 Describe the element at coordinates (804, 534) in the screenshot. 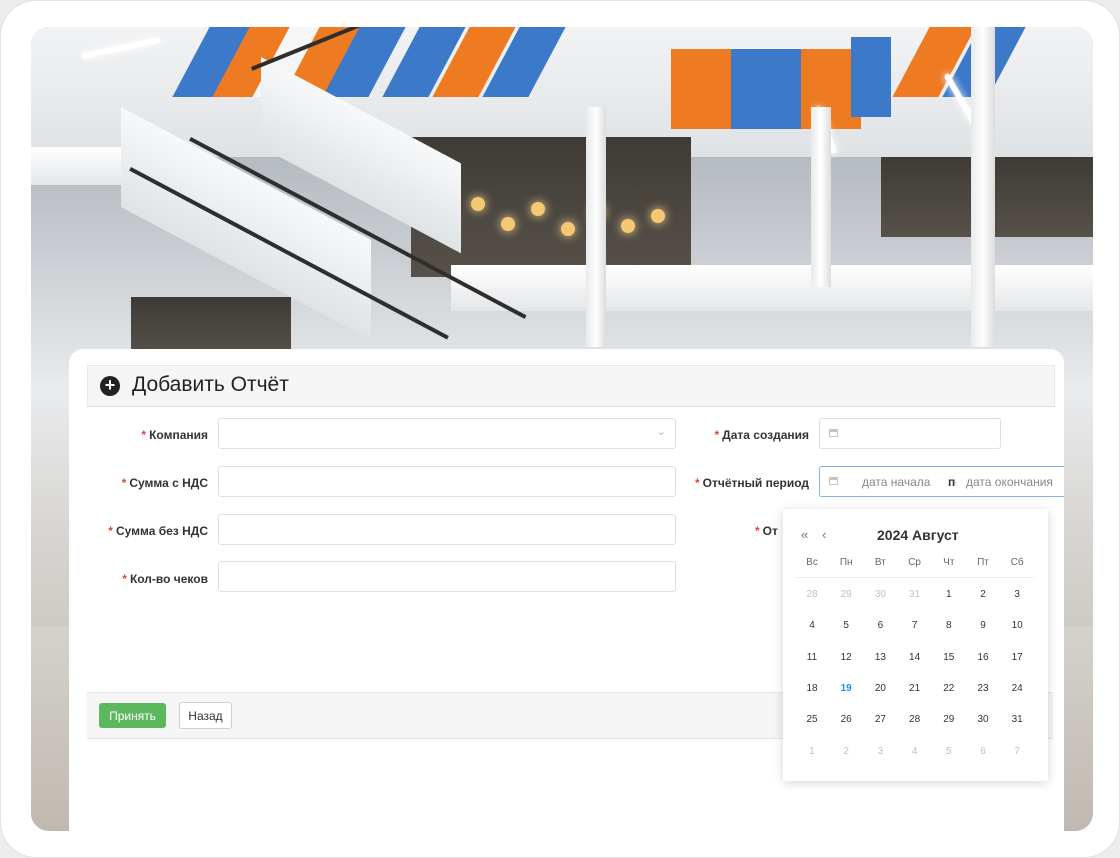

I see `prev-year-icon: «` at that location.